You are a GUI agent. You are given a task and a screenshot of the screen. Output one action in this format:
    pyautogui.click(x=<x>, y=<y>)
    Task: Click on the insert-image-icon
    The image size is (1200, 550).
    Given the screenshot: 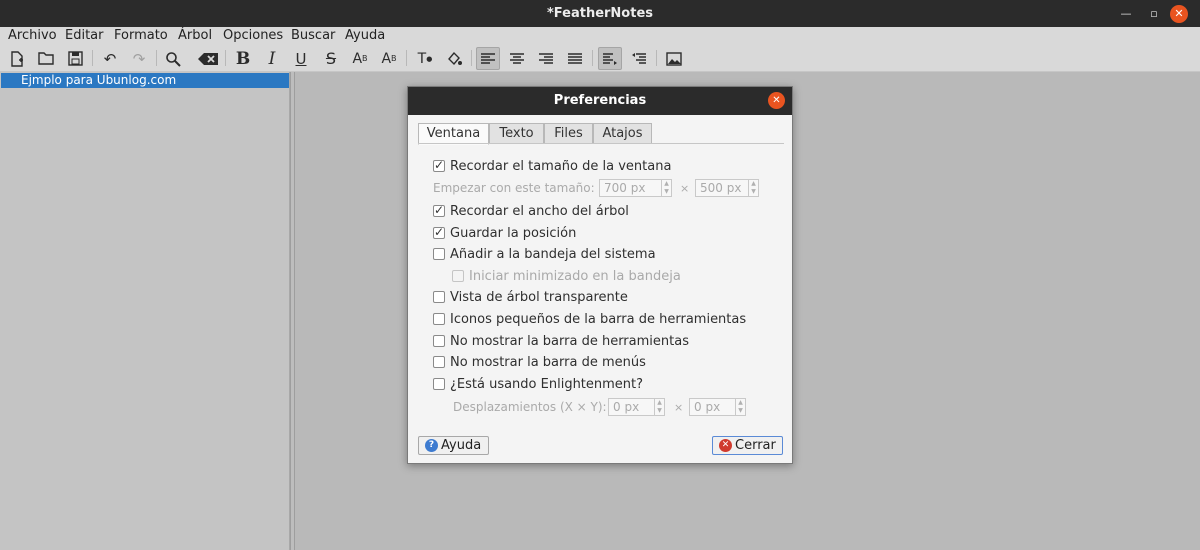 What is the action you would take?
    pyautogui.click(x=674, y=58)
    